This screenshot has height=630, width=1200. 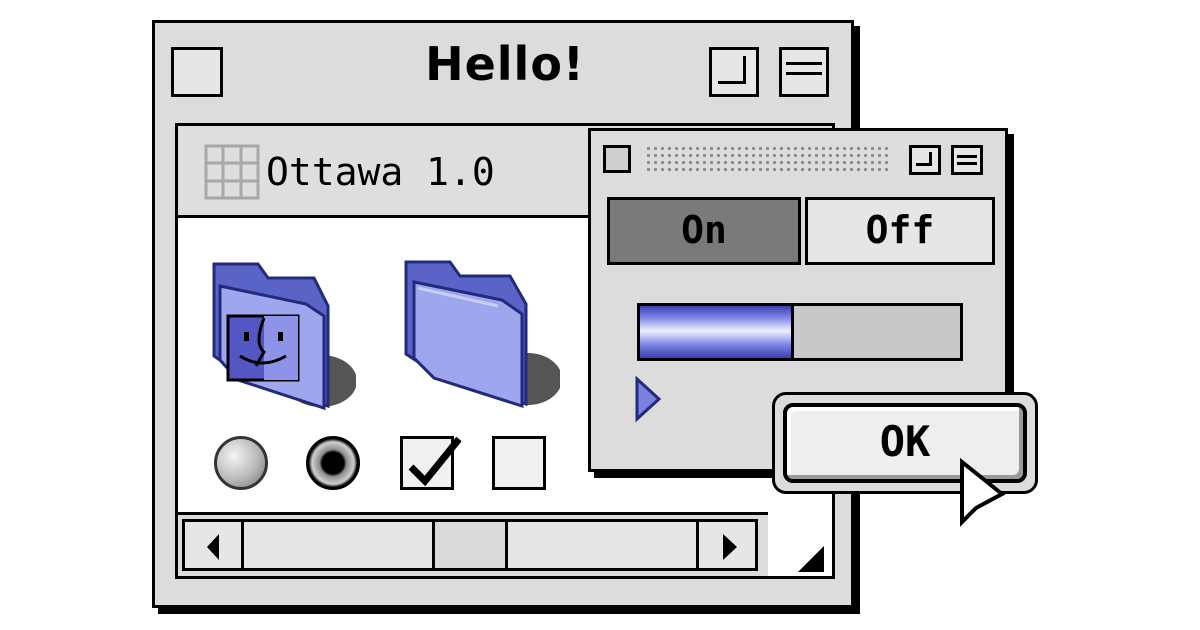 What do you see at coordinates (811, 559) in the screenshot?
I see `resize-grip-icon` at bounding box center [811, 559].